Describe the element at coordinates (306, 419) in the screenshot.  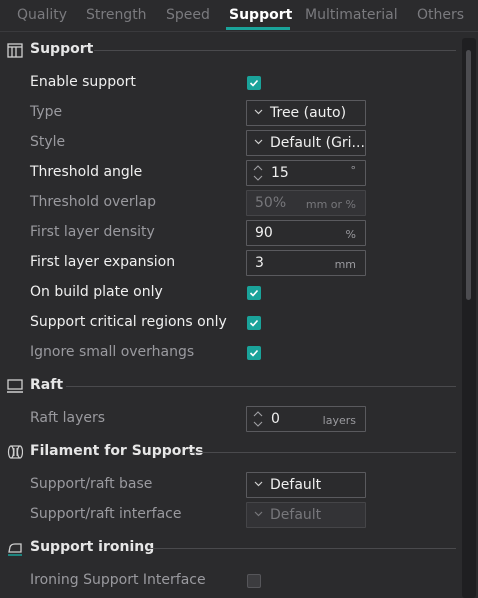
I see `raft-layers-stepper: 0 layers` at that location.